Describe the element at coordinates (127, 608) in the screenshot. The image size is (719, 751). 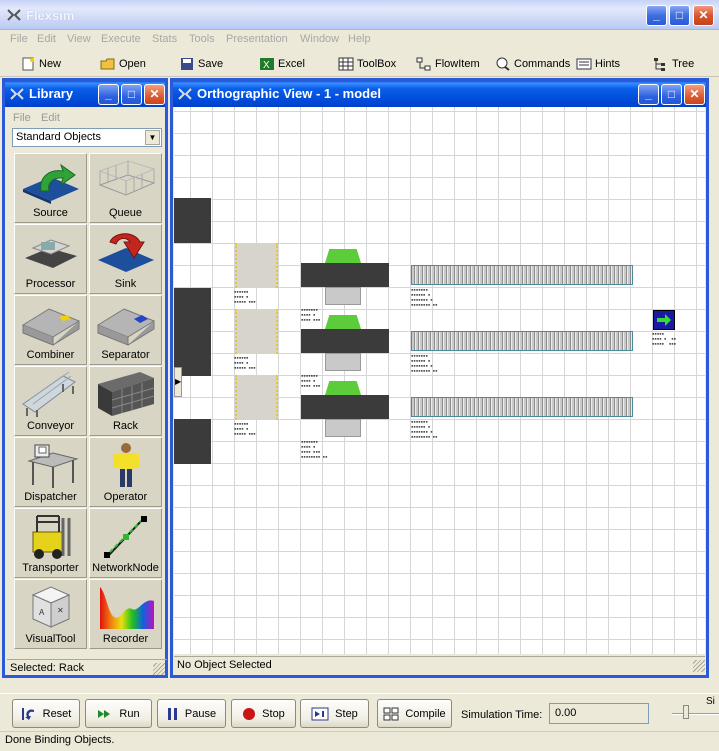
I see `recorder-icon` at that location.